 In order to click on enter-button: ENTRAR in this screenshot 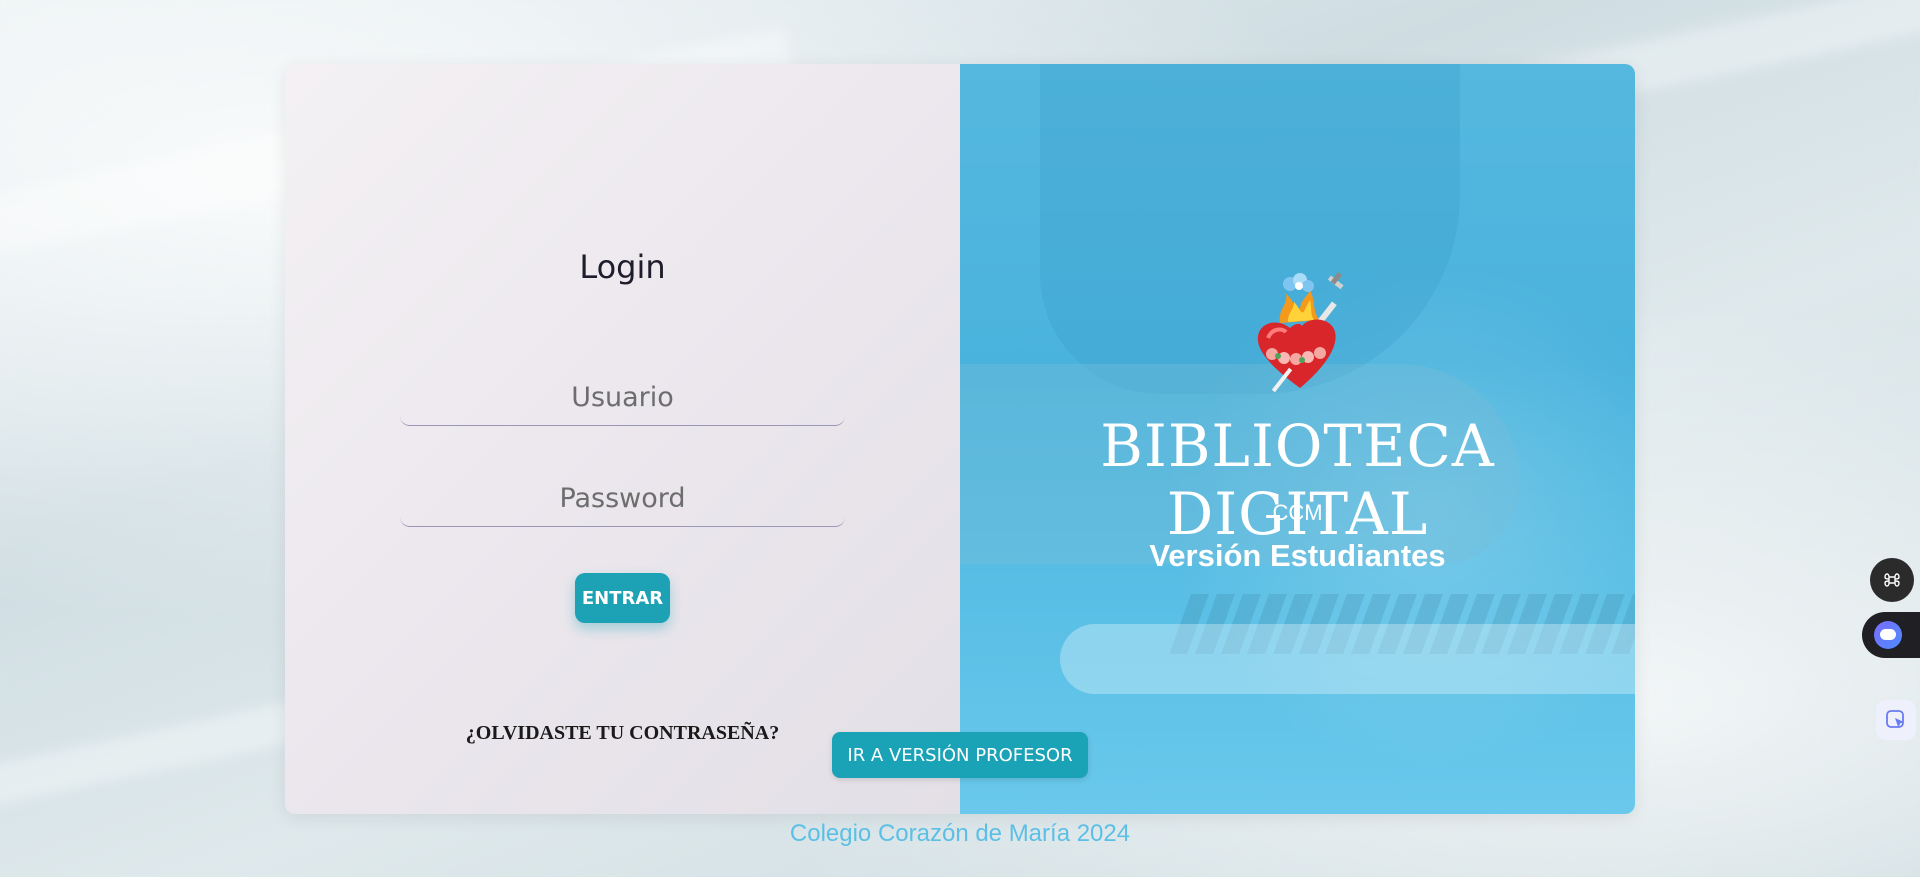, I will do `click(622, 598)`.